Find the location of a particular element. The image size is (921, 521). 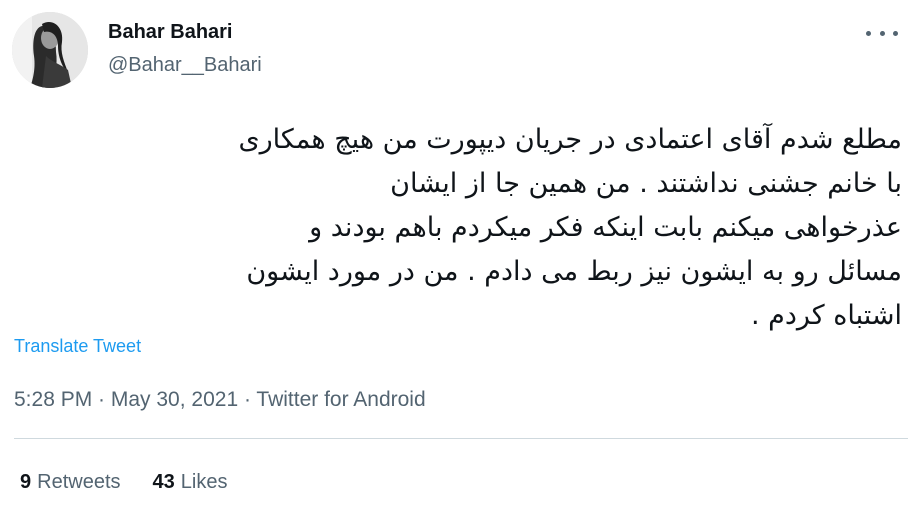

author-handle: @Bahar__Bahari is located at coordinates (185, 65).